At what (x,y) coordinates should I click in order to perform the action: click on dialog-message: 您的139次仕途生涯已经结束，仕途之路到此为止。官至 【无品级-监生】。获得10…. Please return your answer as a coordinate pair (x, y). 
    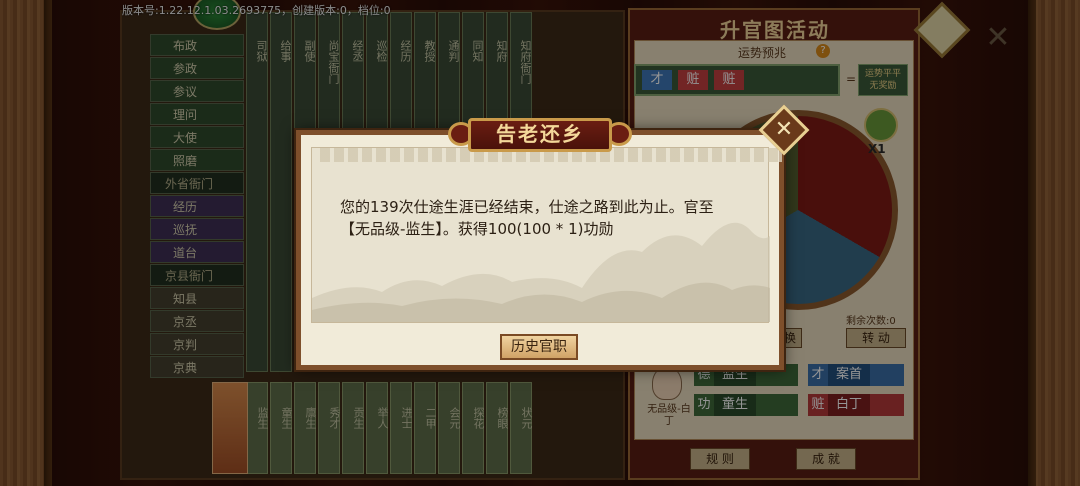
    Looking at the image, I should click on (558, 218).